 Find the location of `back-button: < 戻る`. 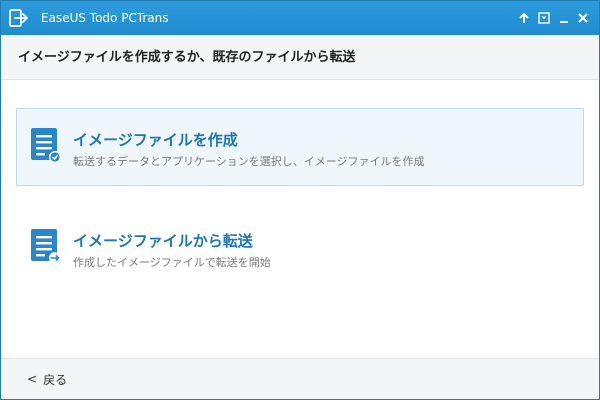

back-button: < 戻る is located at coordinates (47, 379).